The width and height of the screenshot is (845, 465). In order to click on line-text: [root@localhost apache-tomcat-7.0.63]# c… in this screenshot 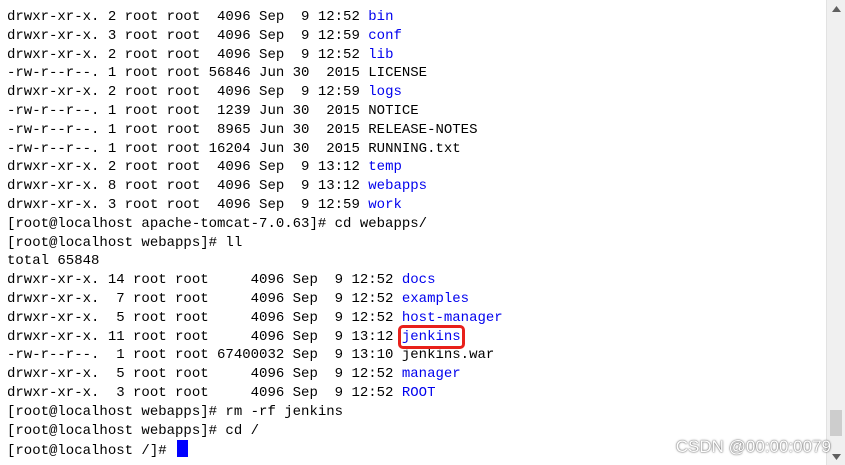, I will do `click(217, 223)`.